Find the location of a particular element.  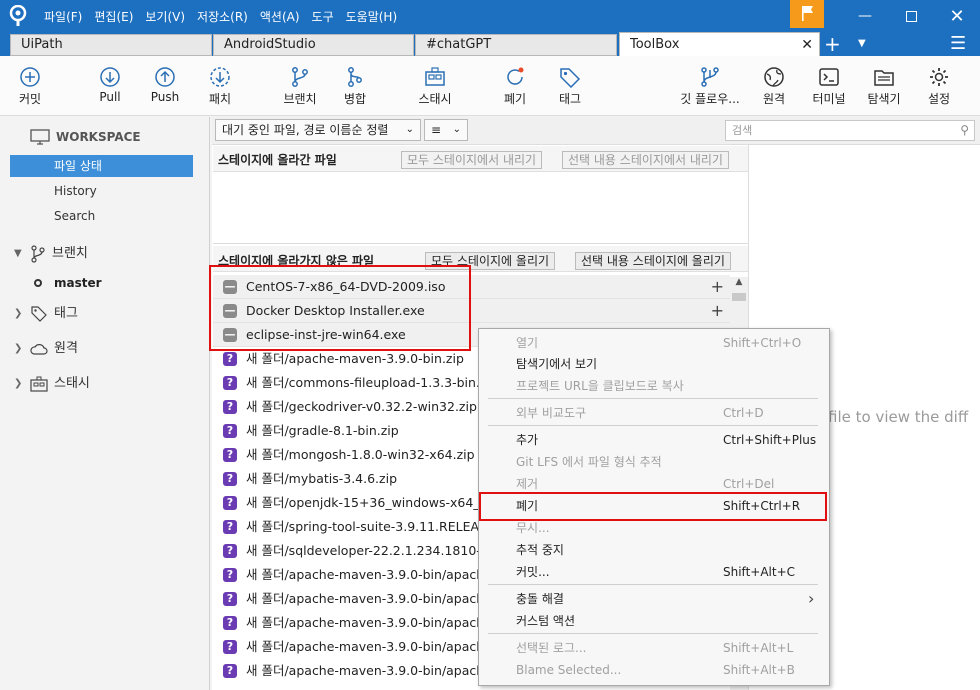

maximize-button is located at coordinates (911, 16).